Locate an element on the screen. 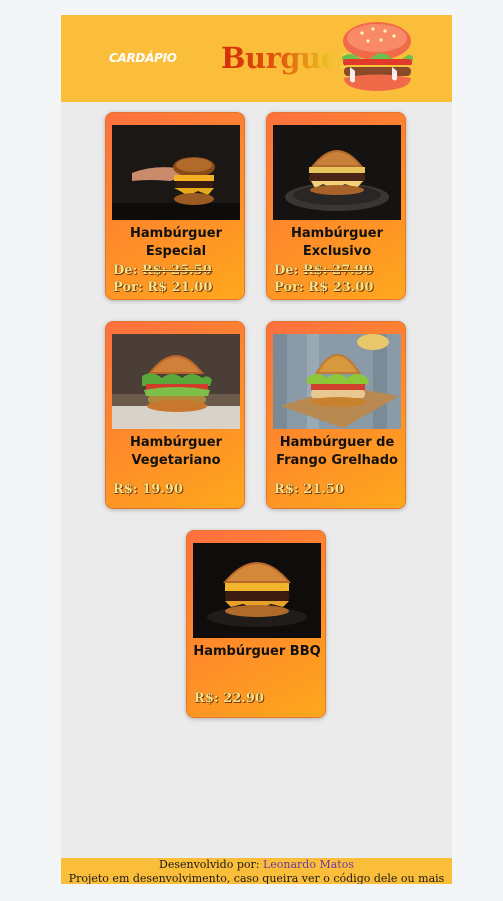 Image resolution: width=503 pixels, height=901 pixels. product-card-bbq: Hambúrguer BBQ R$: 22.90 is located at coordinates (256, 624).